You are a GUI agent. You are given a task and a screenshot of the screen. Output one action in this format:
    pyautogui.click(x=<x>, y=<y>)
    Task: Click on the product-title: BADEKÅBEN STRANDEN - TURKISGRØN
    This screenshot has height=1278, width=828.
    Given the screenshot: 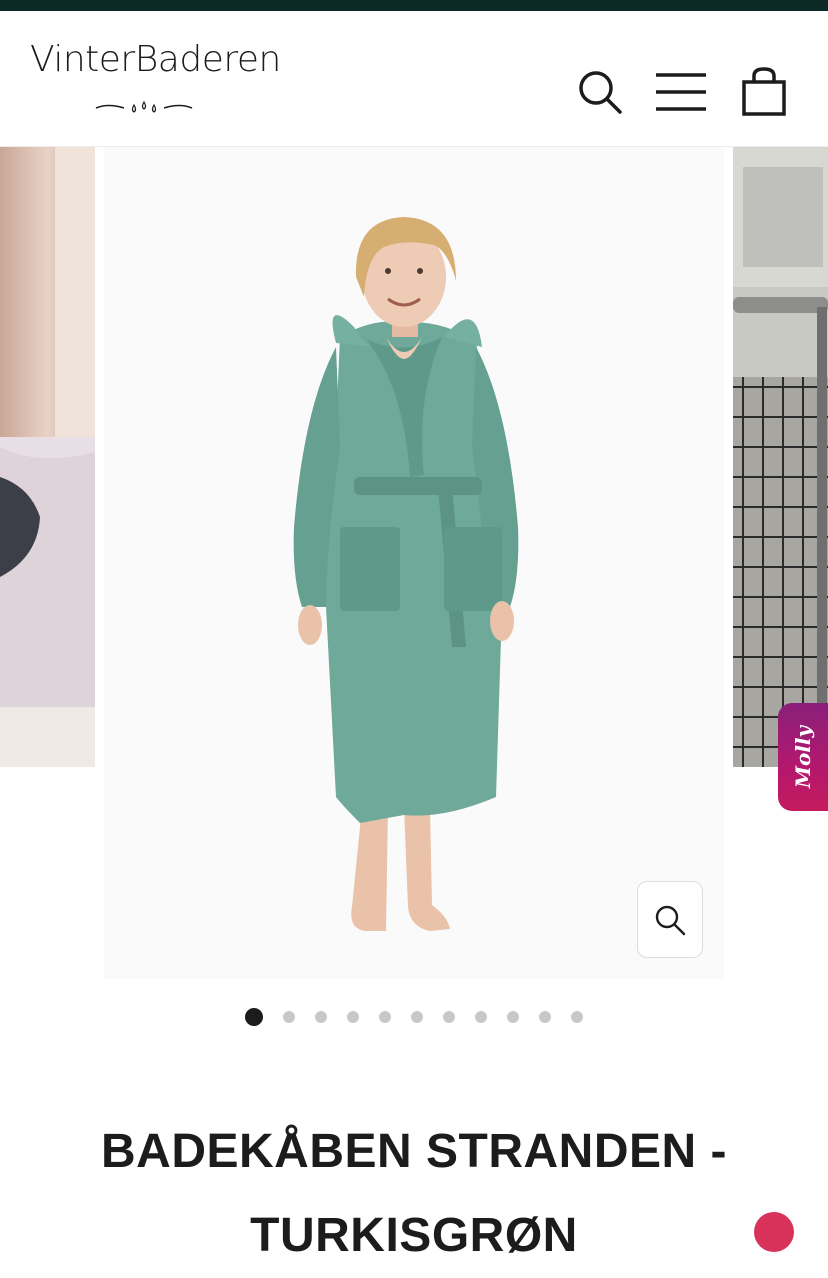 What is the action you would take?
    pyautogui.click(x=414, y=1194)
    